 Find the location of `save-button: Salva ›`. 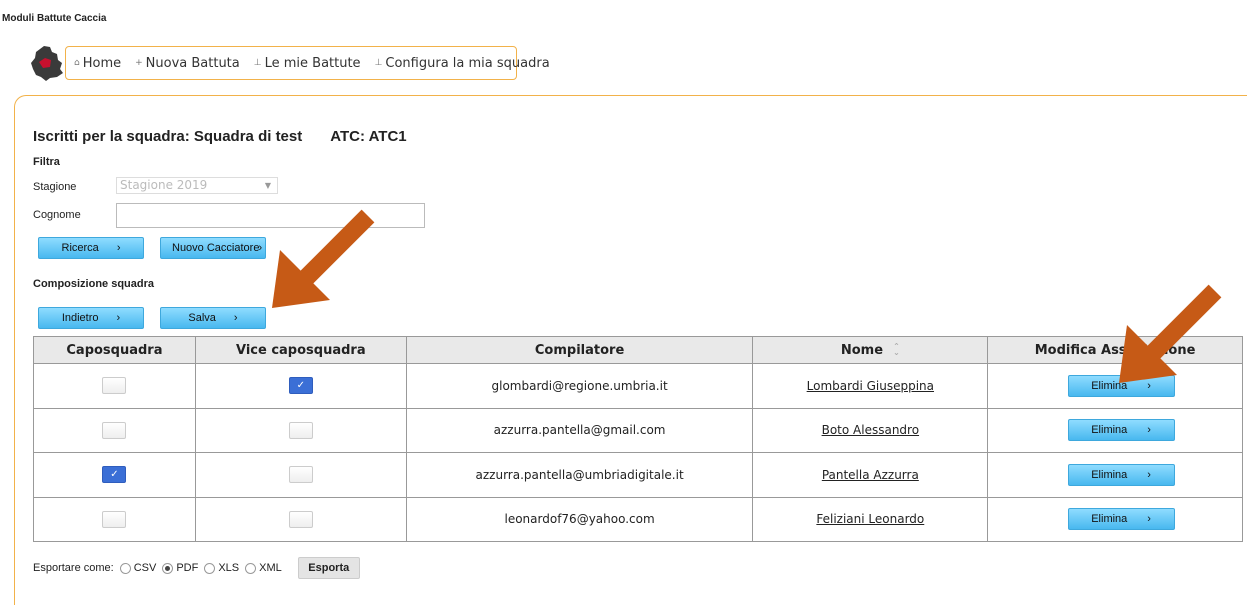

save-button: Salva › is located at coordinates (213, 318).